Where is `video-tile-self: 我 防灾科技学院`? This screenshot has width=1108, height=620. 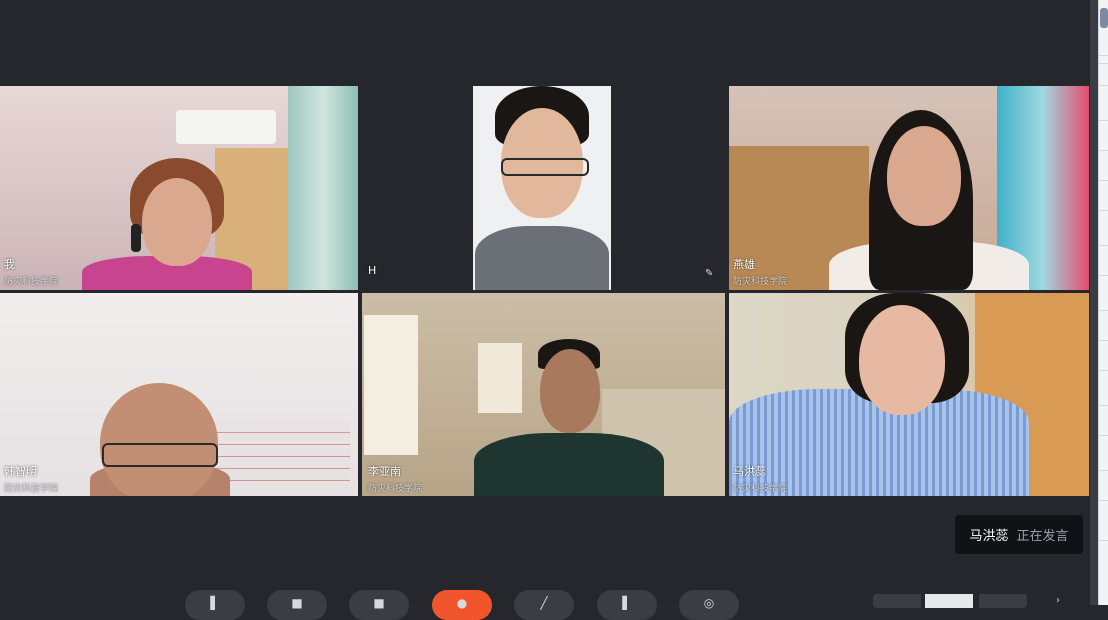 video-tile-self: 我 防灾科技学院 is located at coordinates (179, 188).